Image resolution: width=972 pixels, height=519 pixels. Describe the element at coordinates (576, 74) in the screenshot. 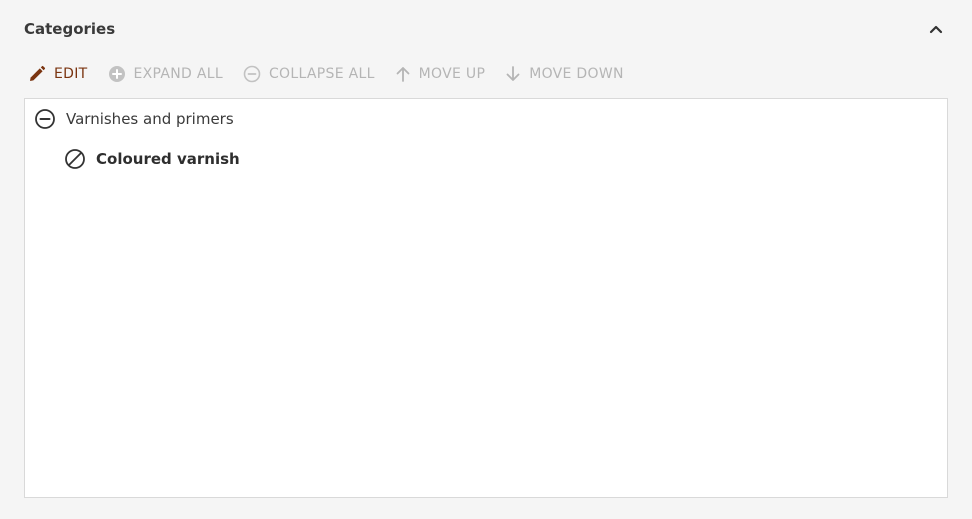

I see `move-down-label: MOVE DOWN` at that location.